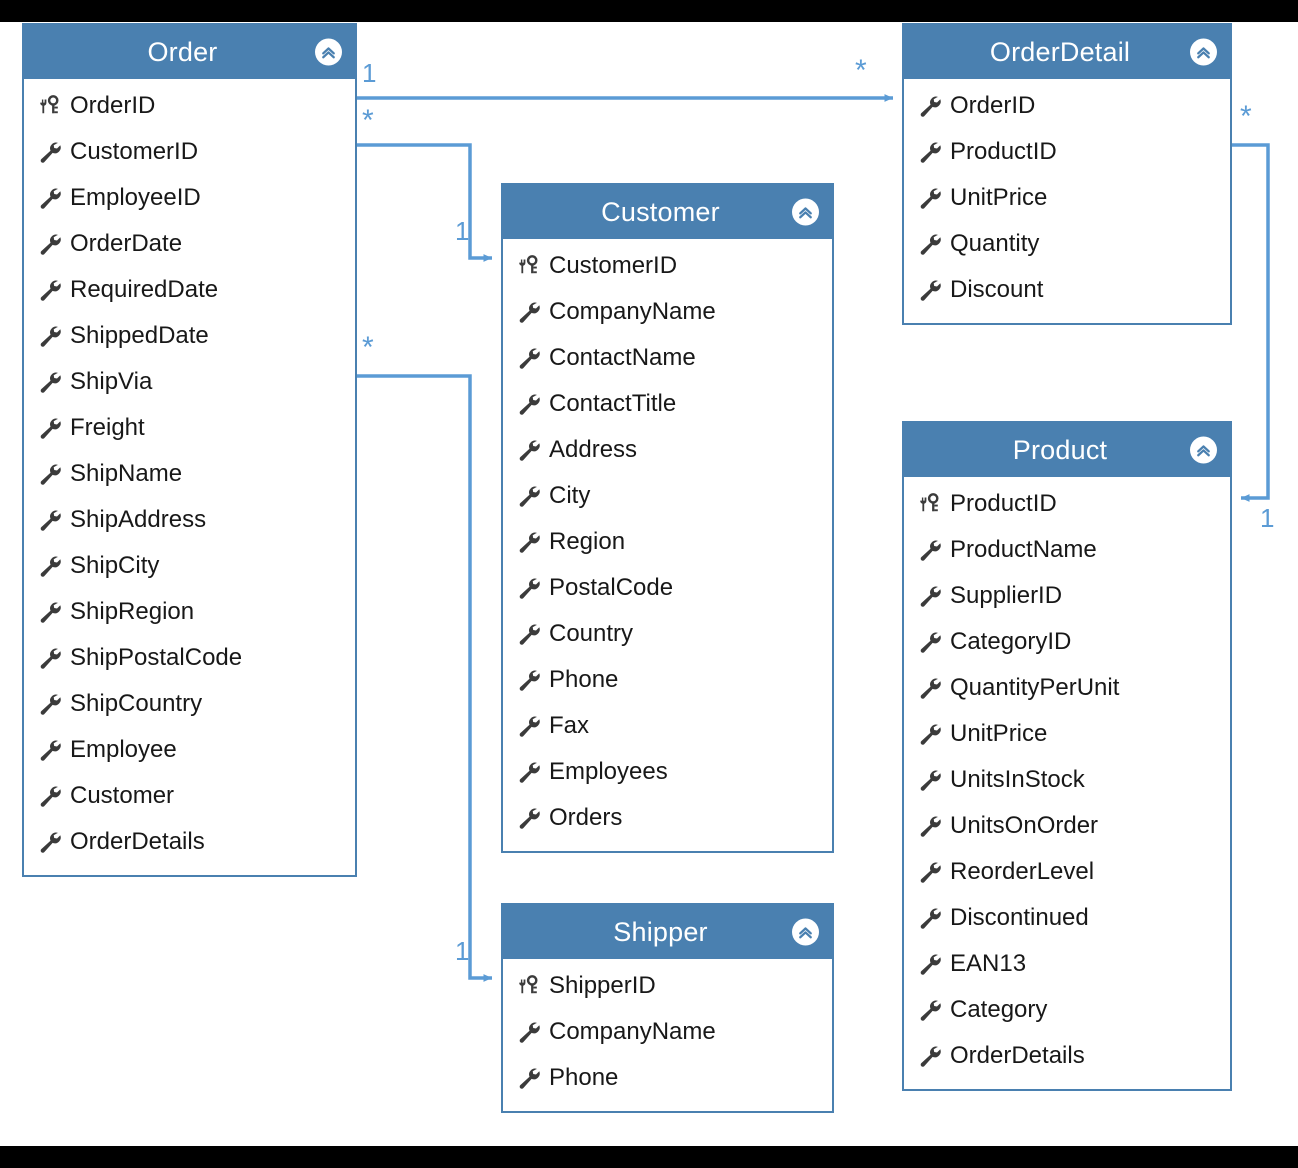 The width and height of the screenshot is (1298, 1168). Describe the element at coordinates (1067, 964) in the screenshot. I see `entity-field: EAN13` at that location.